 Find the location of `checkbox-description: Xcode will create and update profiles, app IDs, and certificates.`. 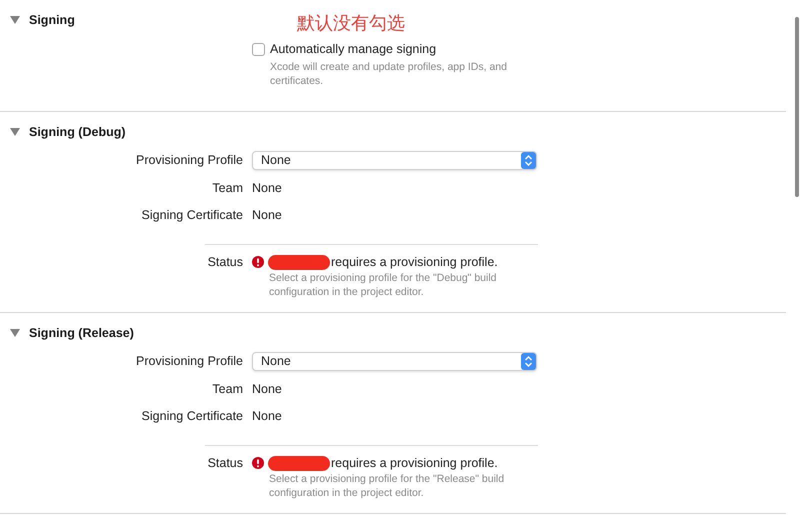

checkbox-description: Xcode will create and update profiles, app IDs, and certificates. is located at coordinates (389, 74).